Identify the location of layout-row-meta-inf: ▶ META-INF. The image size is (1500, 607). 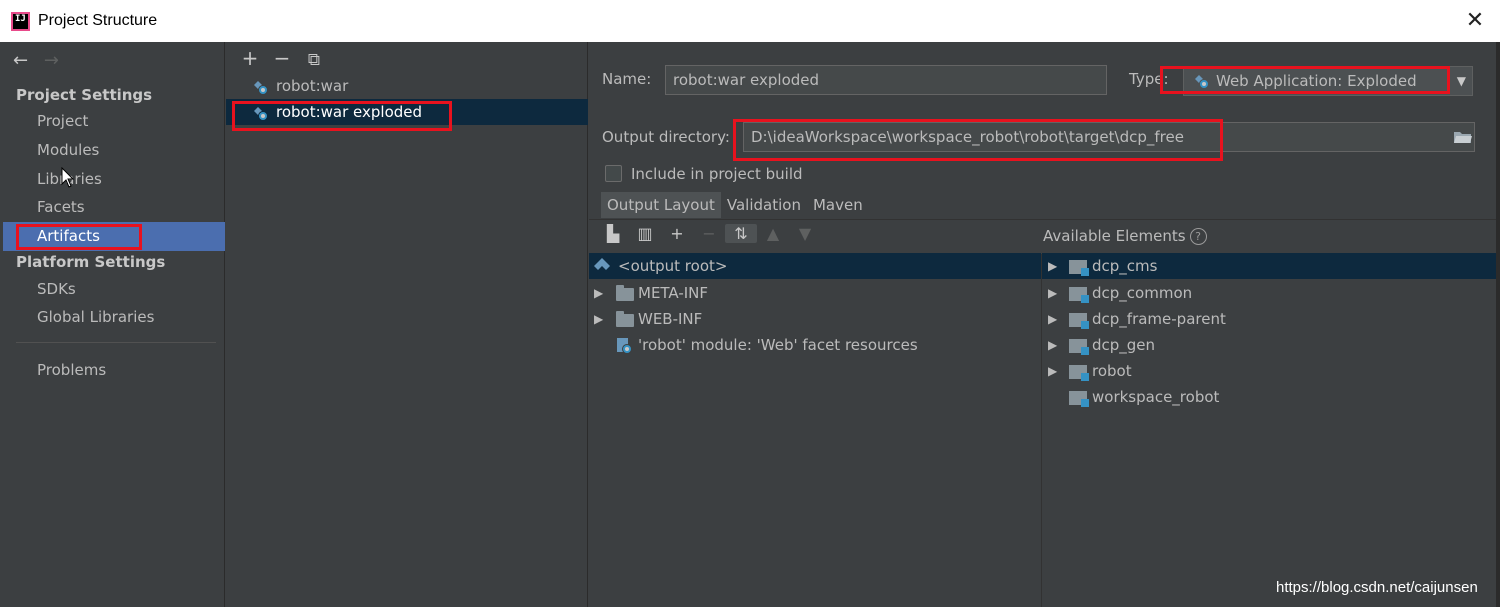
(815, 293).